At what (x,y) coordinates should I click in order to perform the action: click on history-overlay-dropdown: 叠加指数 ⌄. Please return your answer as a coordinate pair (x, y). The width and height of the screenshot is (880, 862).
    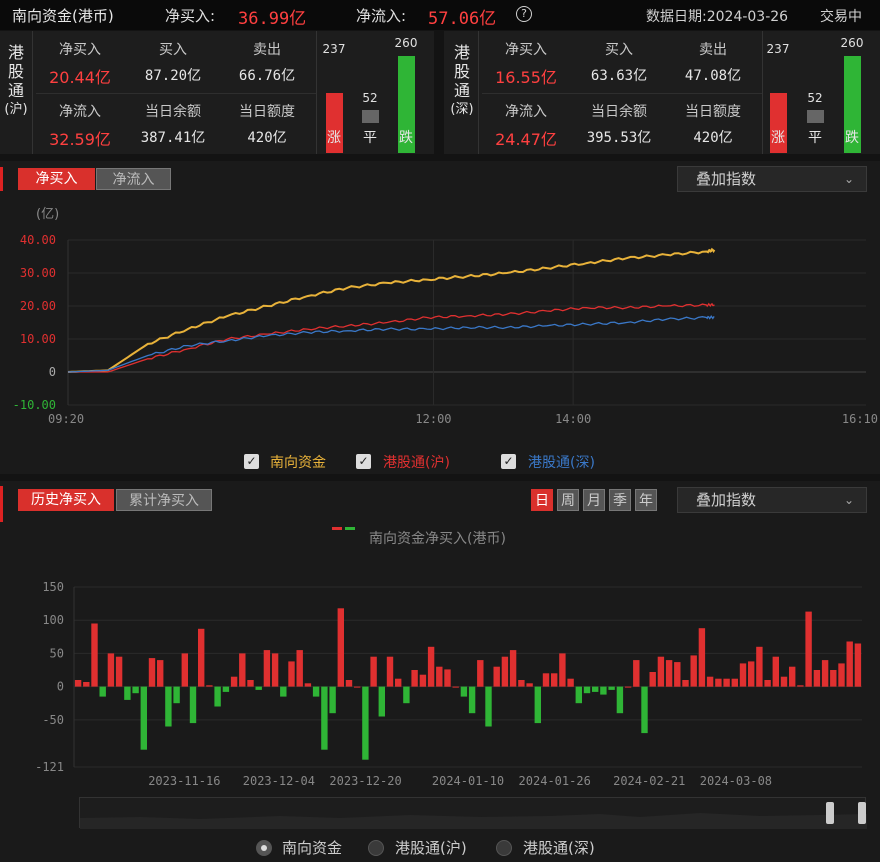
    Looking at the image, I should click on (772, 500).